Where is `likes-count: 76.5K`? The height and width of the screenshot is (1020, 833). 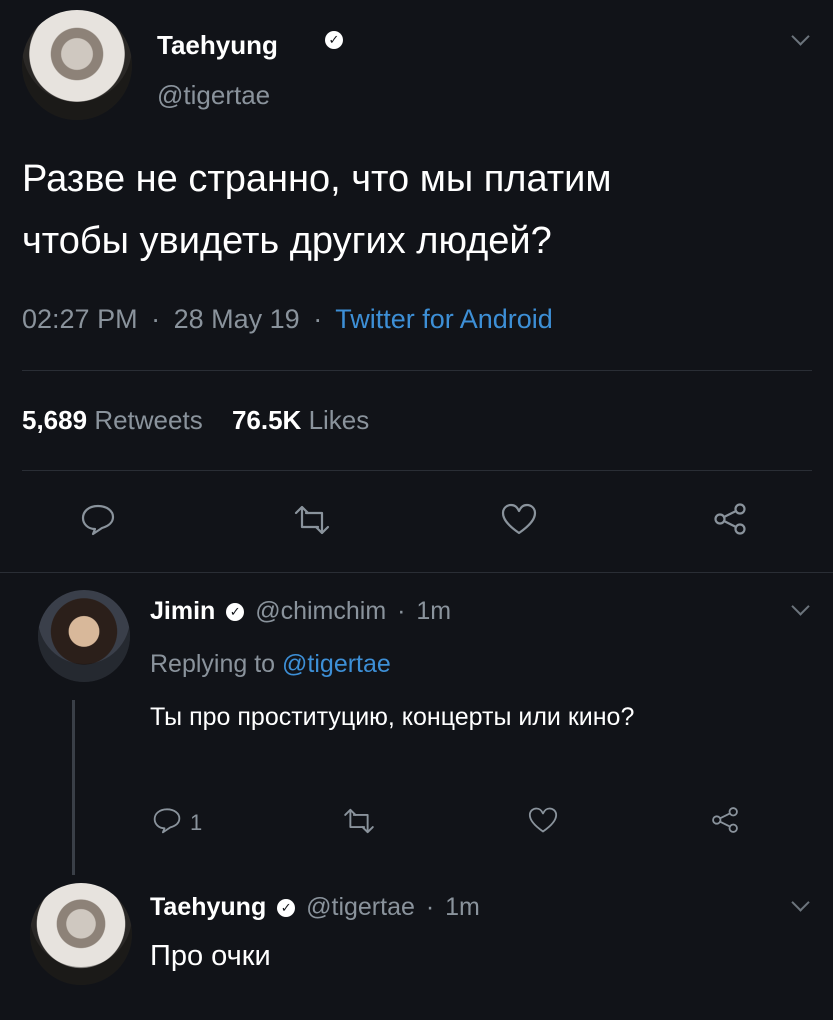
likes-count: 76.5K is located at coordinates (266, 420).